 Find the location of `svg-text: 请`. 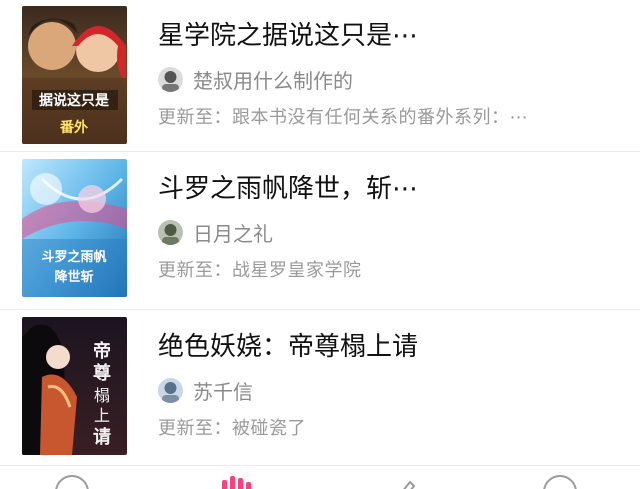

svg-text: 请 is located at coordinates (102, 437).